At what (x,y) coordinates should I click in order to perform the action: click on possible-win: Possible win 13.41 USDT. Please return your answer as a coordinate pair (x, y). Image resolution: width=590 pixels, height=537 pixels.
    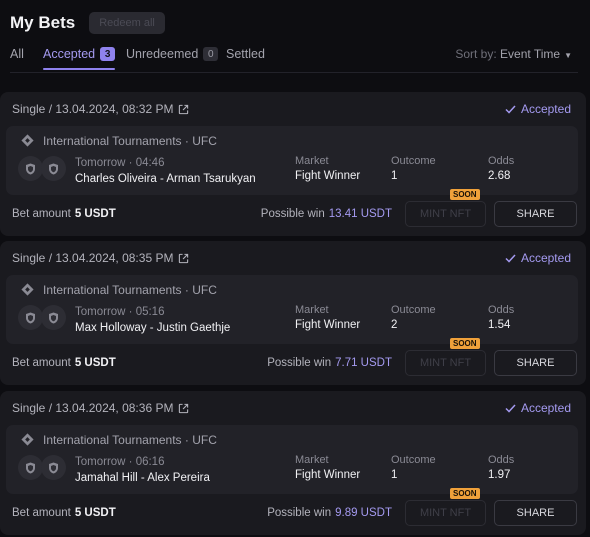
    Looking at the image, I should click on (326, 214).